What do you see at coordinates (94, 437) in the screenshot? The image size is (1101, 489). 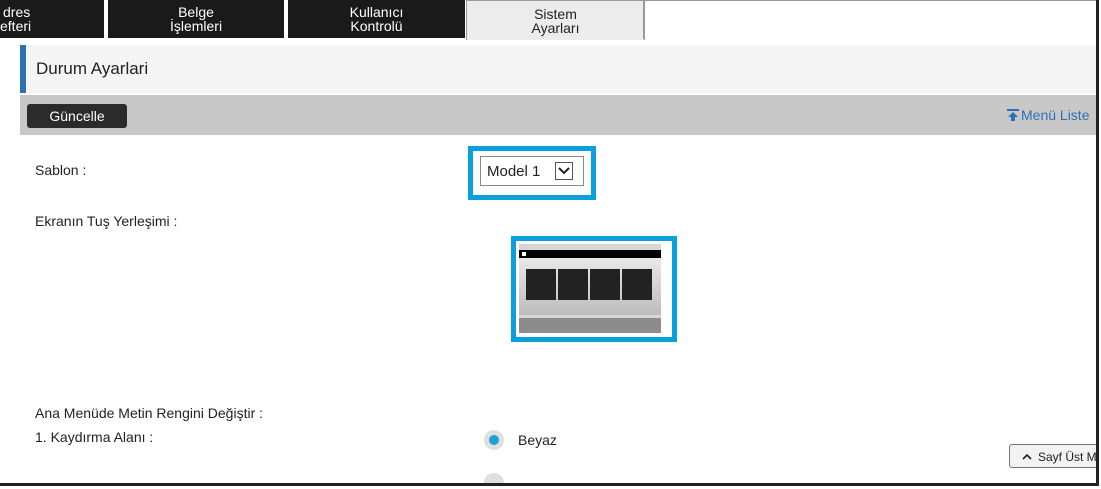 I see `scroll-area-label: 1. Kaydırma Alanı :` at bounding box center [94, 437].